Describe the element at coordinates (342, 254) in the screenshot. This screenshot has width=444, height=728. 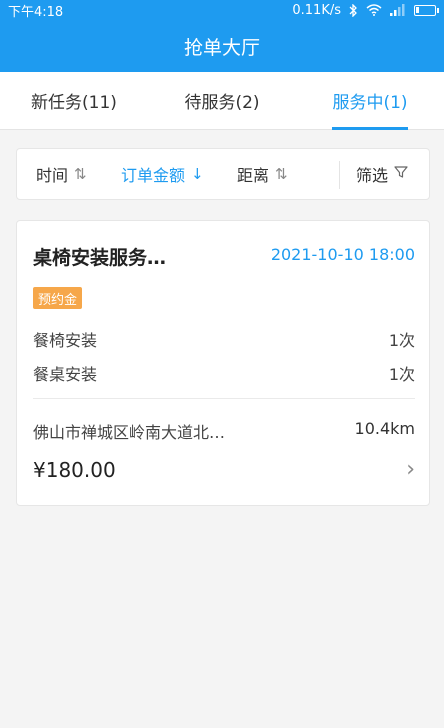
I see `order-datetime: 2021-10-10 18:00` at that location.